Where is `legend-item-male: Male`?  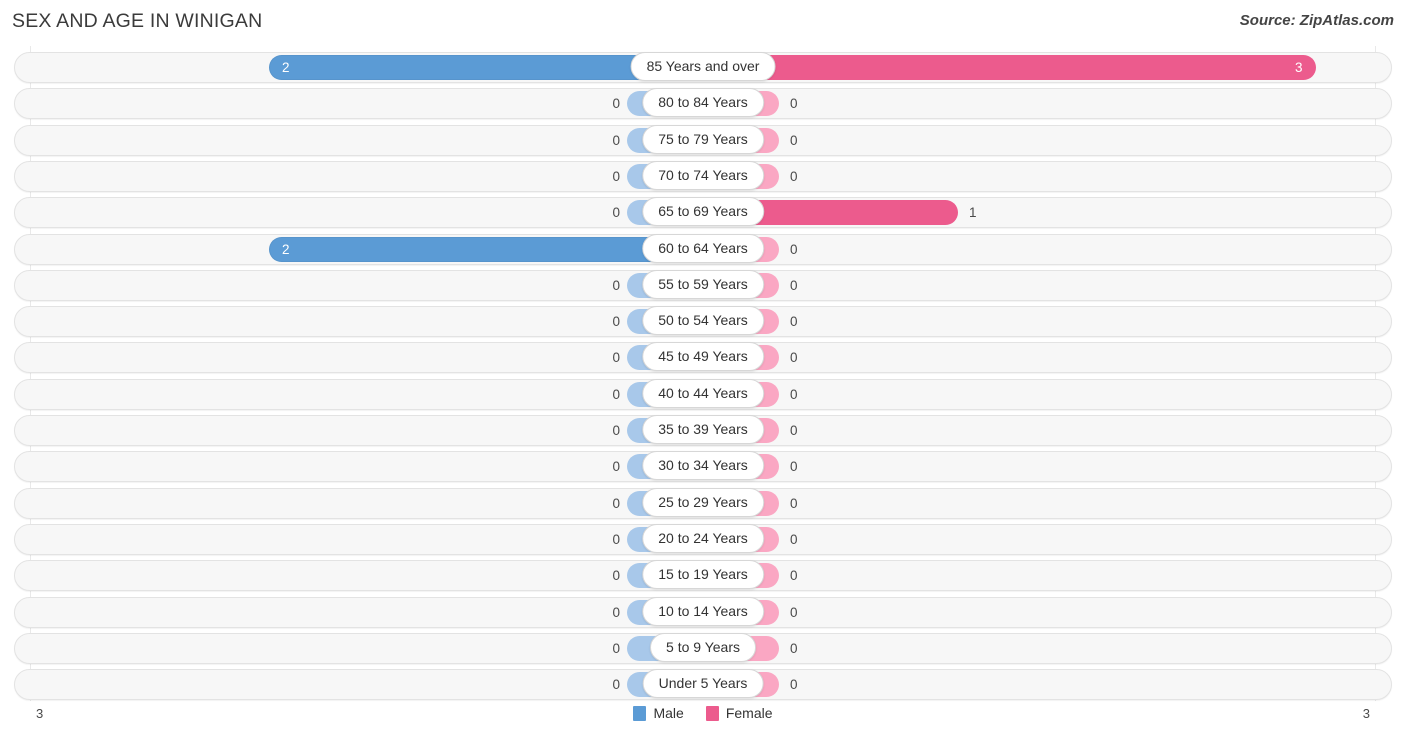
legend-item-male: Male is located at coordinates (658, 713).